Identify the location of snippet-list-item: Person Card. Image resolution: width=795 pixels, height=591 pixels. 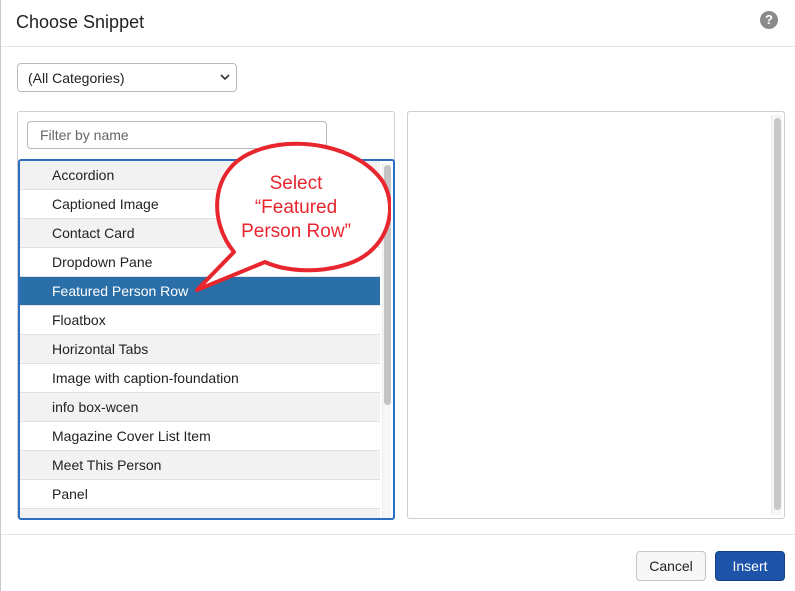
(200, 513).